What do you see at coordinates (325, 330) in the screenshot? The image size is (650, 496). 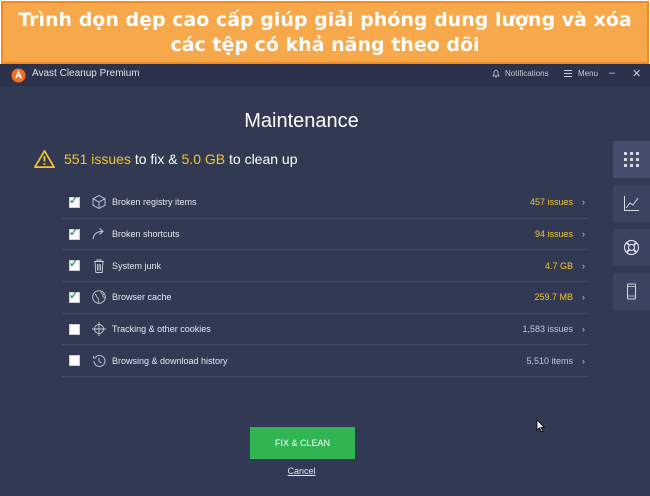 I see `list-item-tracking-cookies: Tracking & other cookies 1,583 issues ›` at bounding box center [325, 330].